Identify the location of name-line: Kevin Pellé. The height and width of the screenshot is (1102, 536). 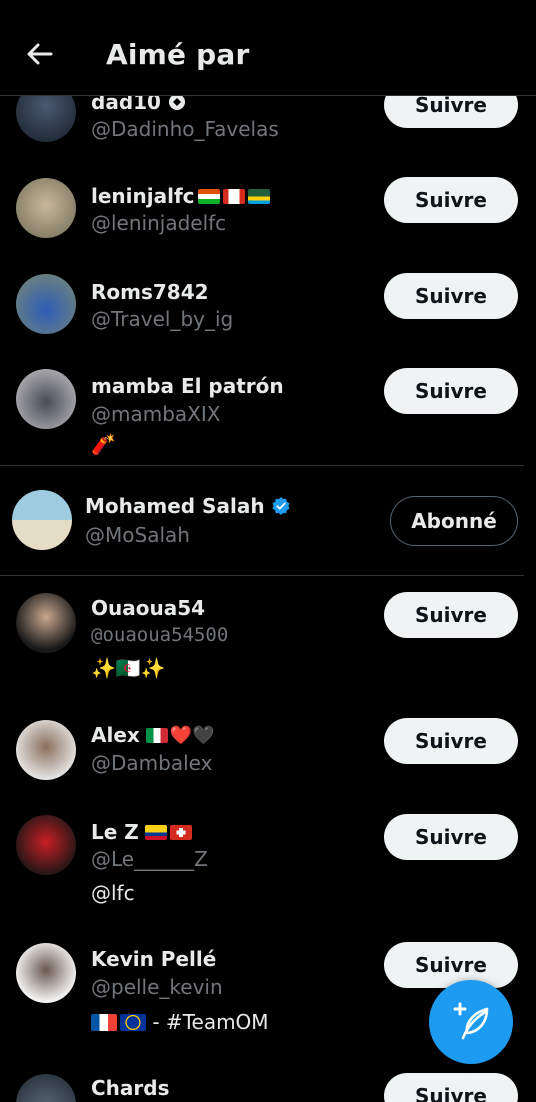
(153, 959).